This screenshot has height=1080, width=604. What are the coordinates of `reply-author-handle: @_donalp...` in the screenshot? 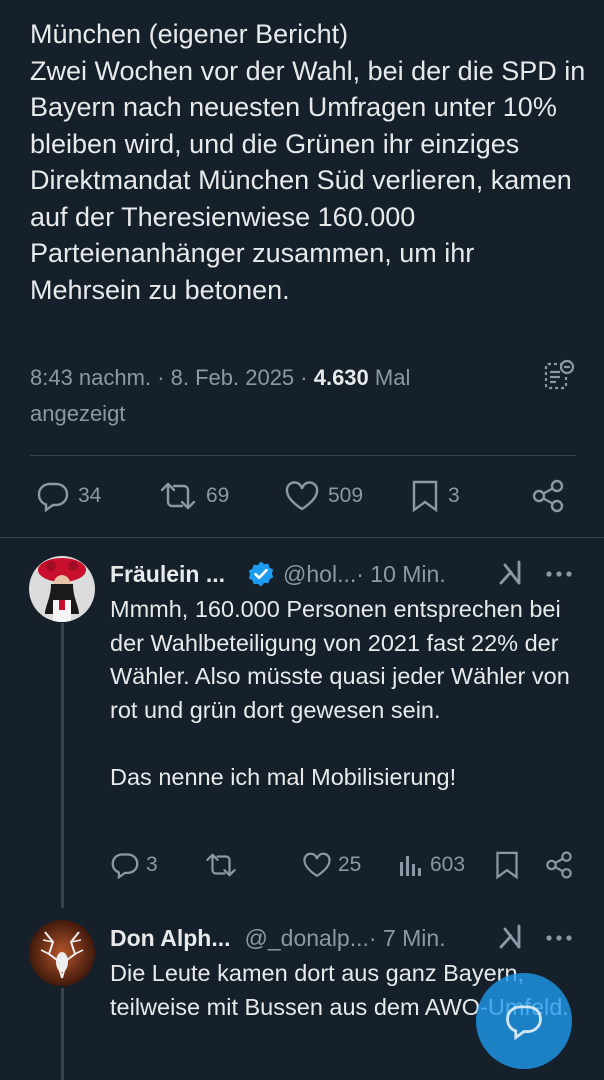 It's located at (307, 938).